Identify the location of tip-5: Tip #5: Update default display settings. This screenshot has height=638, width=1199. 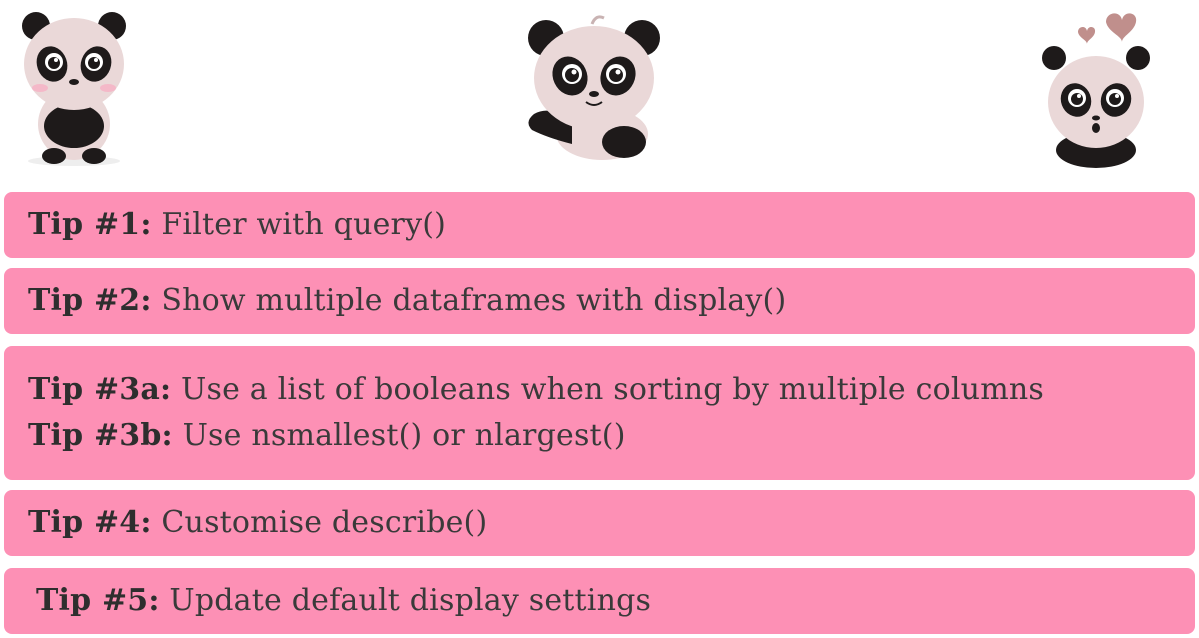
(599, 601).